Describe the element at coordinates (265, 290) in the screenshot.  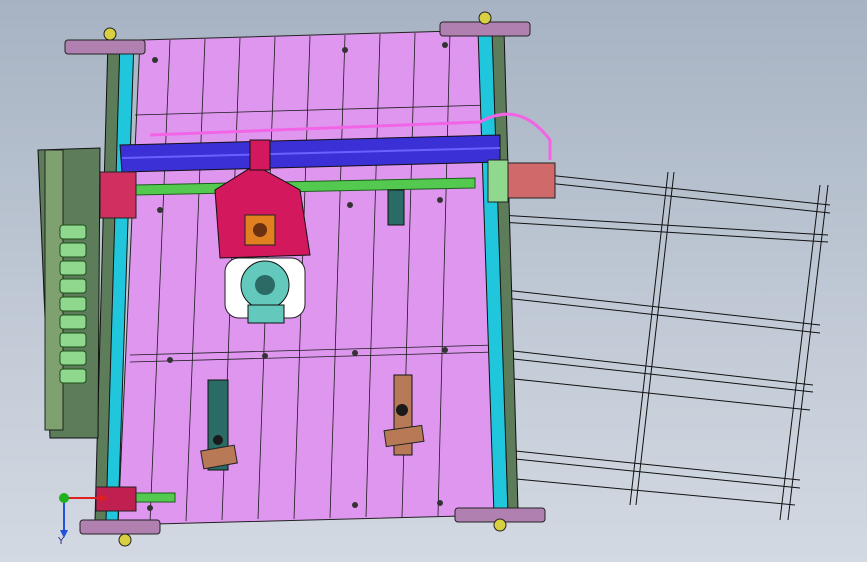
I see `fan-assembly` at that location.